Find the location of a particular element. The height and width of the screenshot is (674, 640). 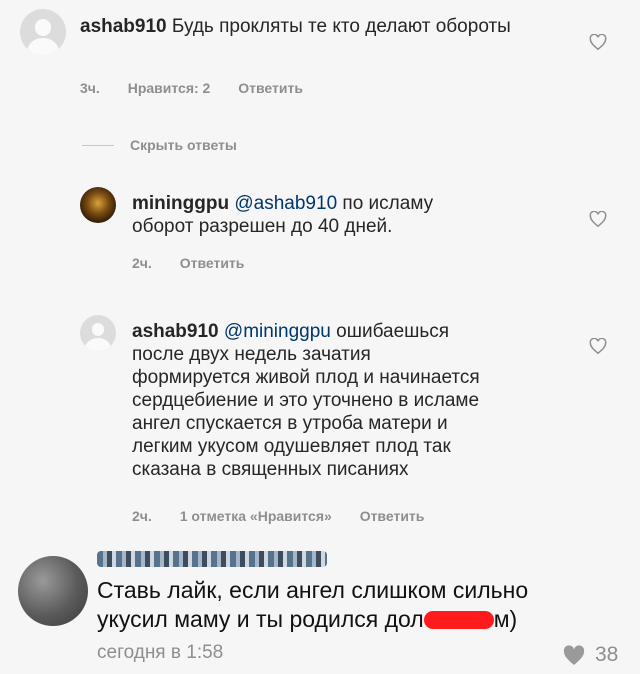

avatar-blurred is located at coordinates (53, 591).